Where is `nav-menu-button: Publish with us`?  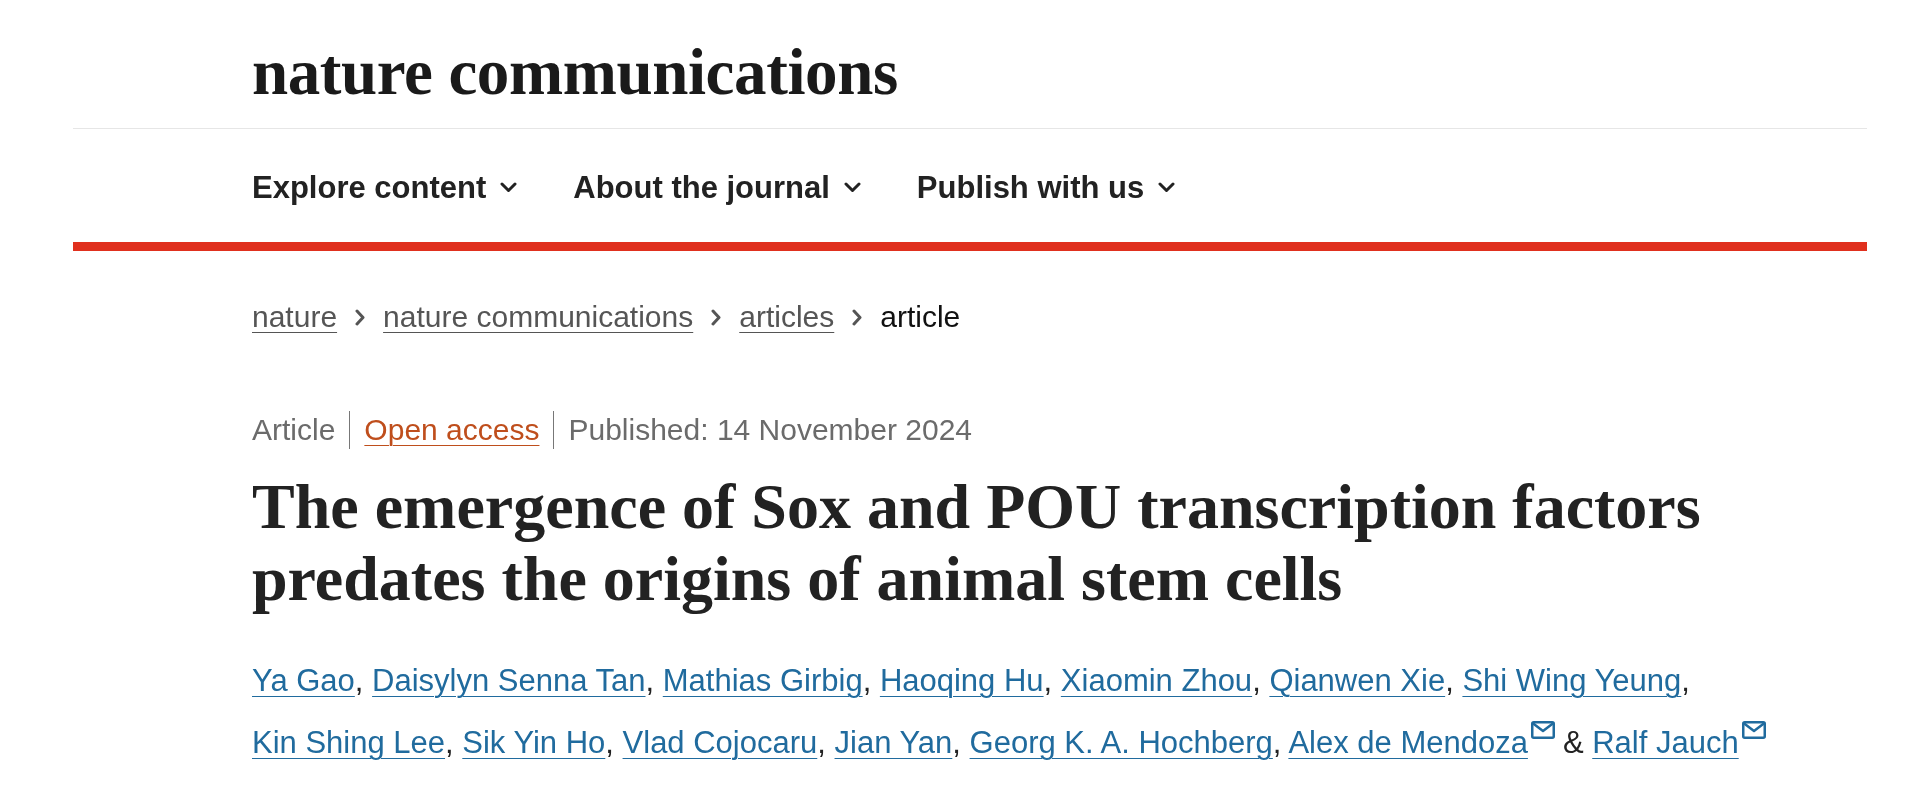
nav-menu-button: Publish with us is located at coordinates (1046, 187).